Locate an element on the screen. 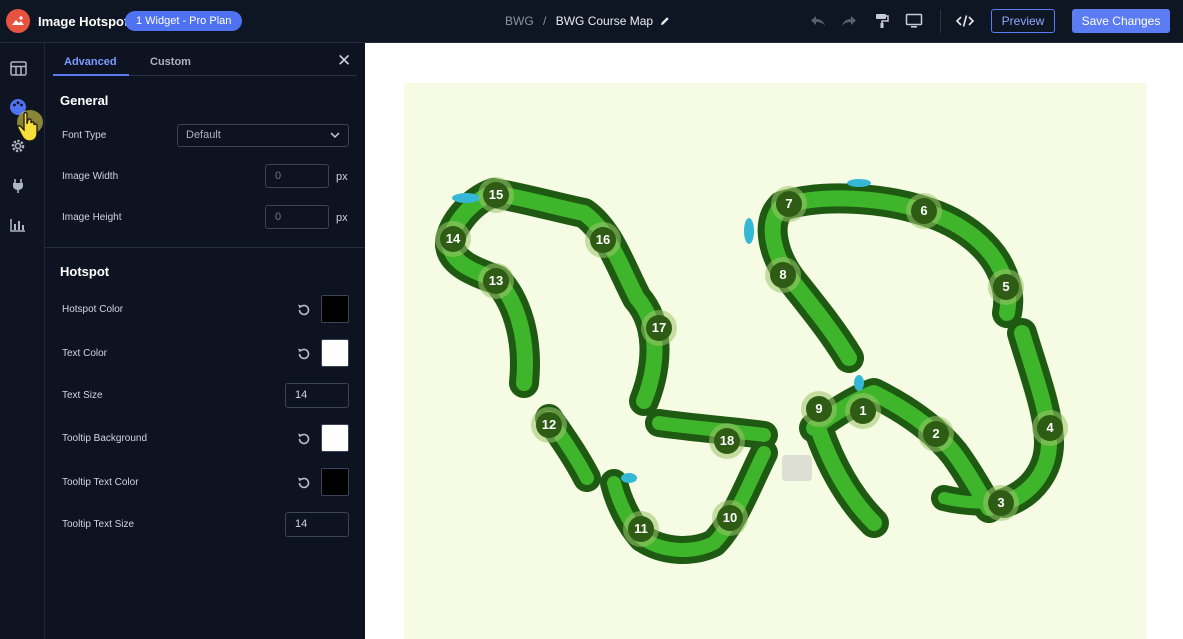  tooltip-background-swatch is located at coordinates (335, 438).